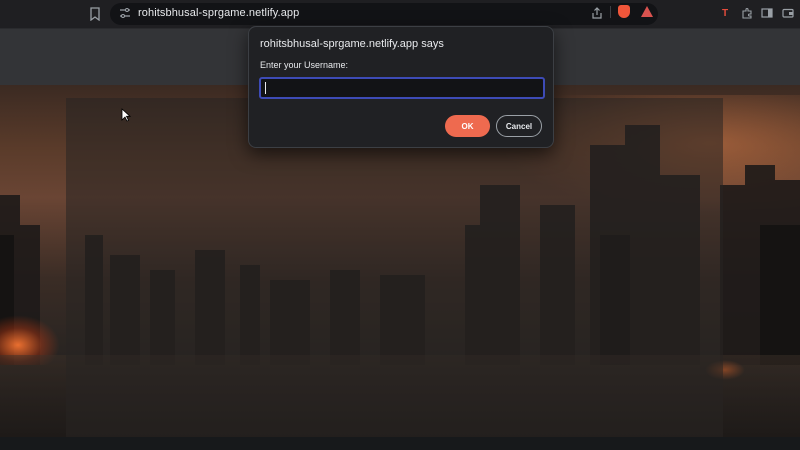 Image resolution: width=800 pixels, height=450 pixels. What do you see at coordinates (597, 14) in the screenshot?
I see `share-icon` at bounding box center [597, 14].